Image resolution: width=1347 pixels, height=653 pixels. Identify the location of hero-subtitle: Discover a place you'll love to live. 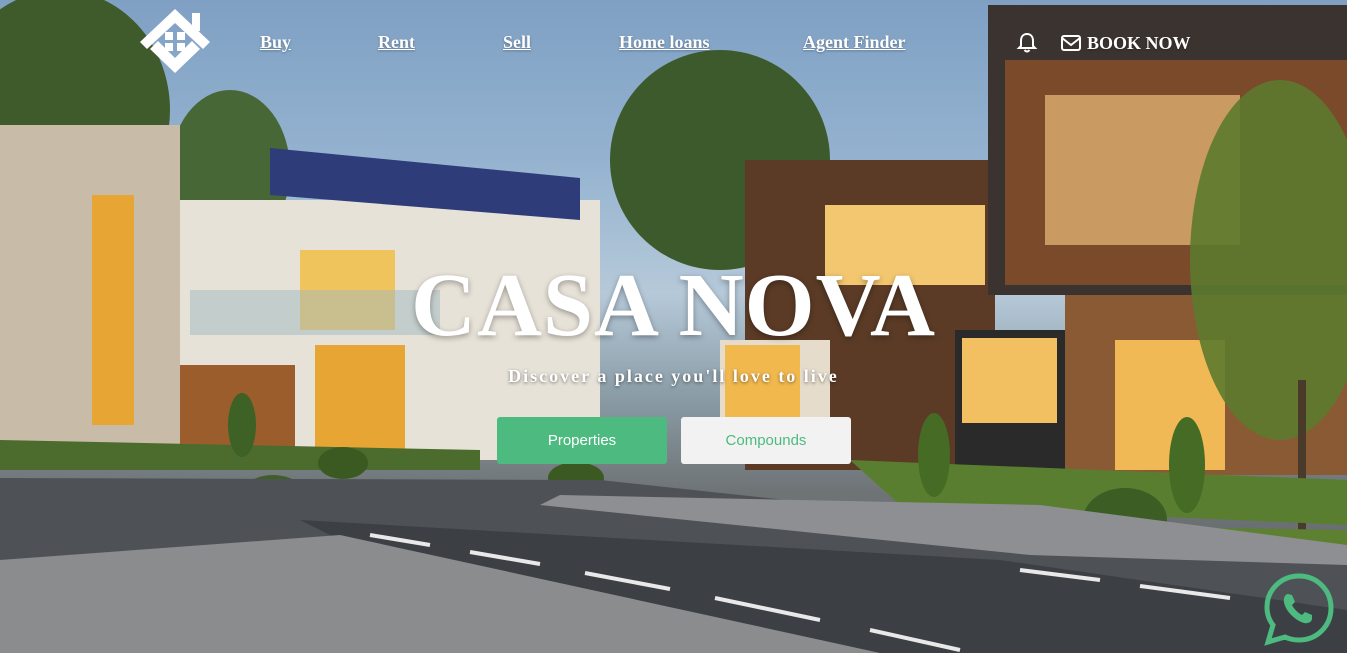
(673, 376).